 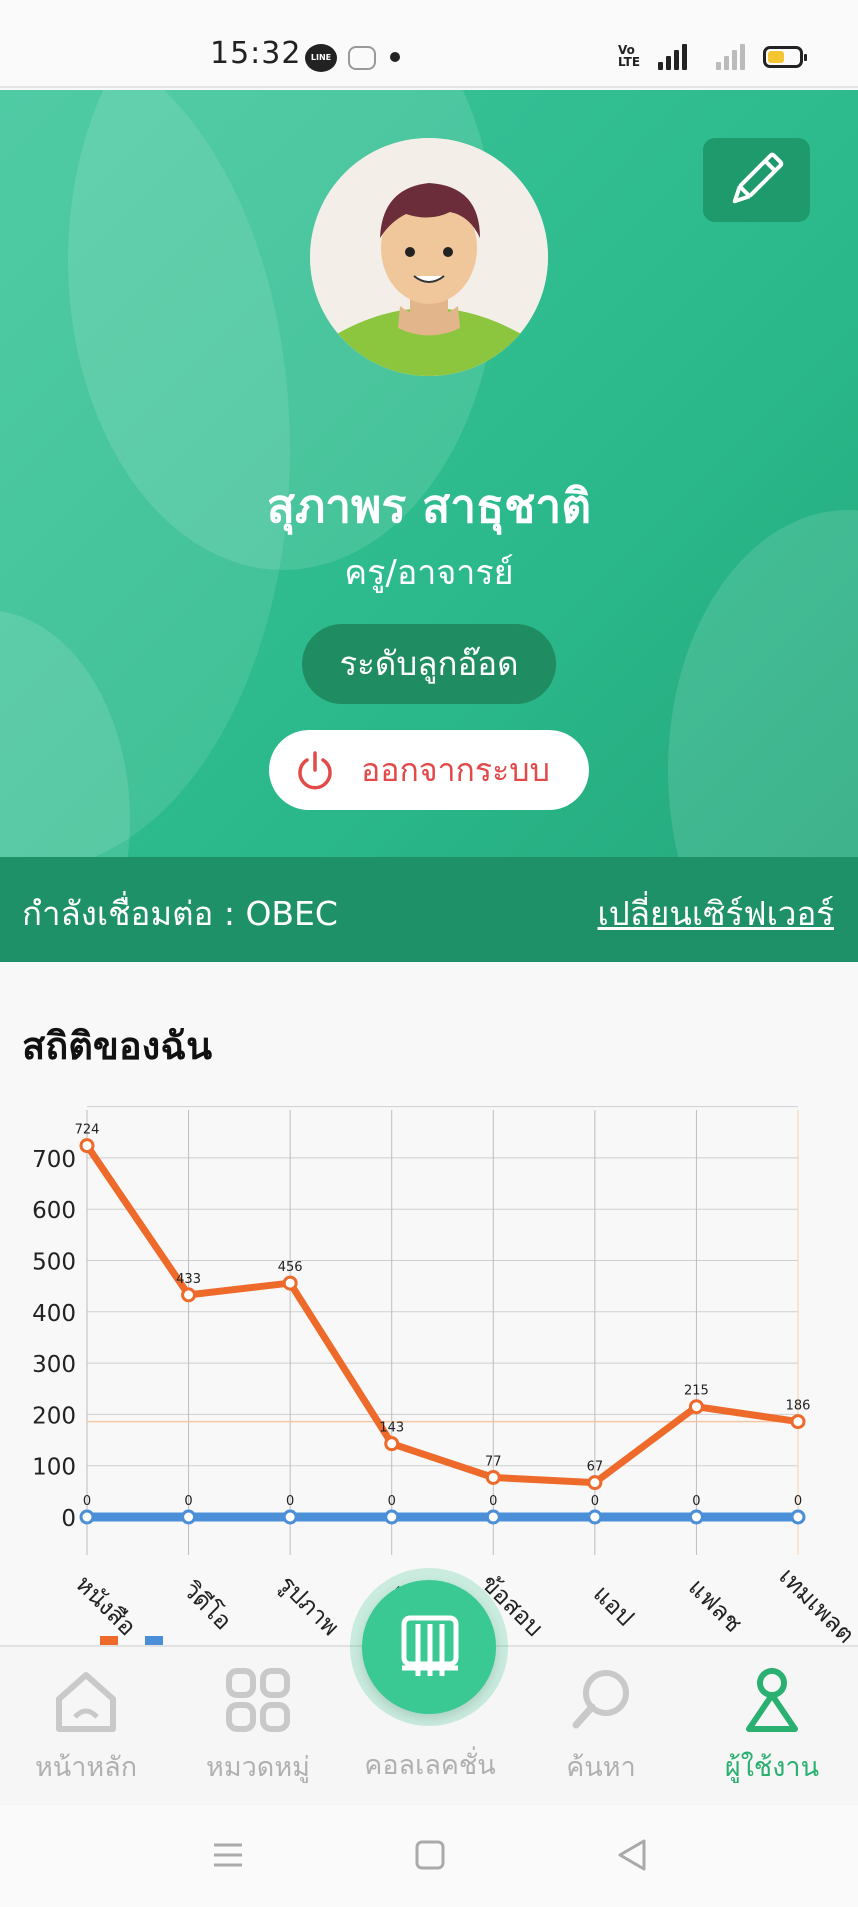 I want to click on user-icon, so click(x=772, y=1700).